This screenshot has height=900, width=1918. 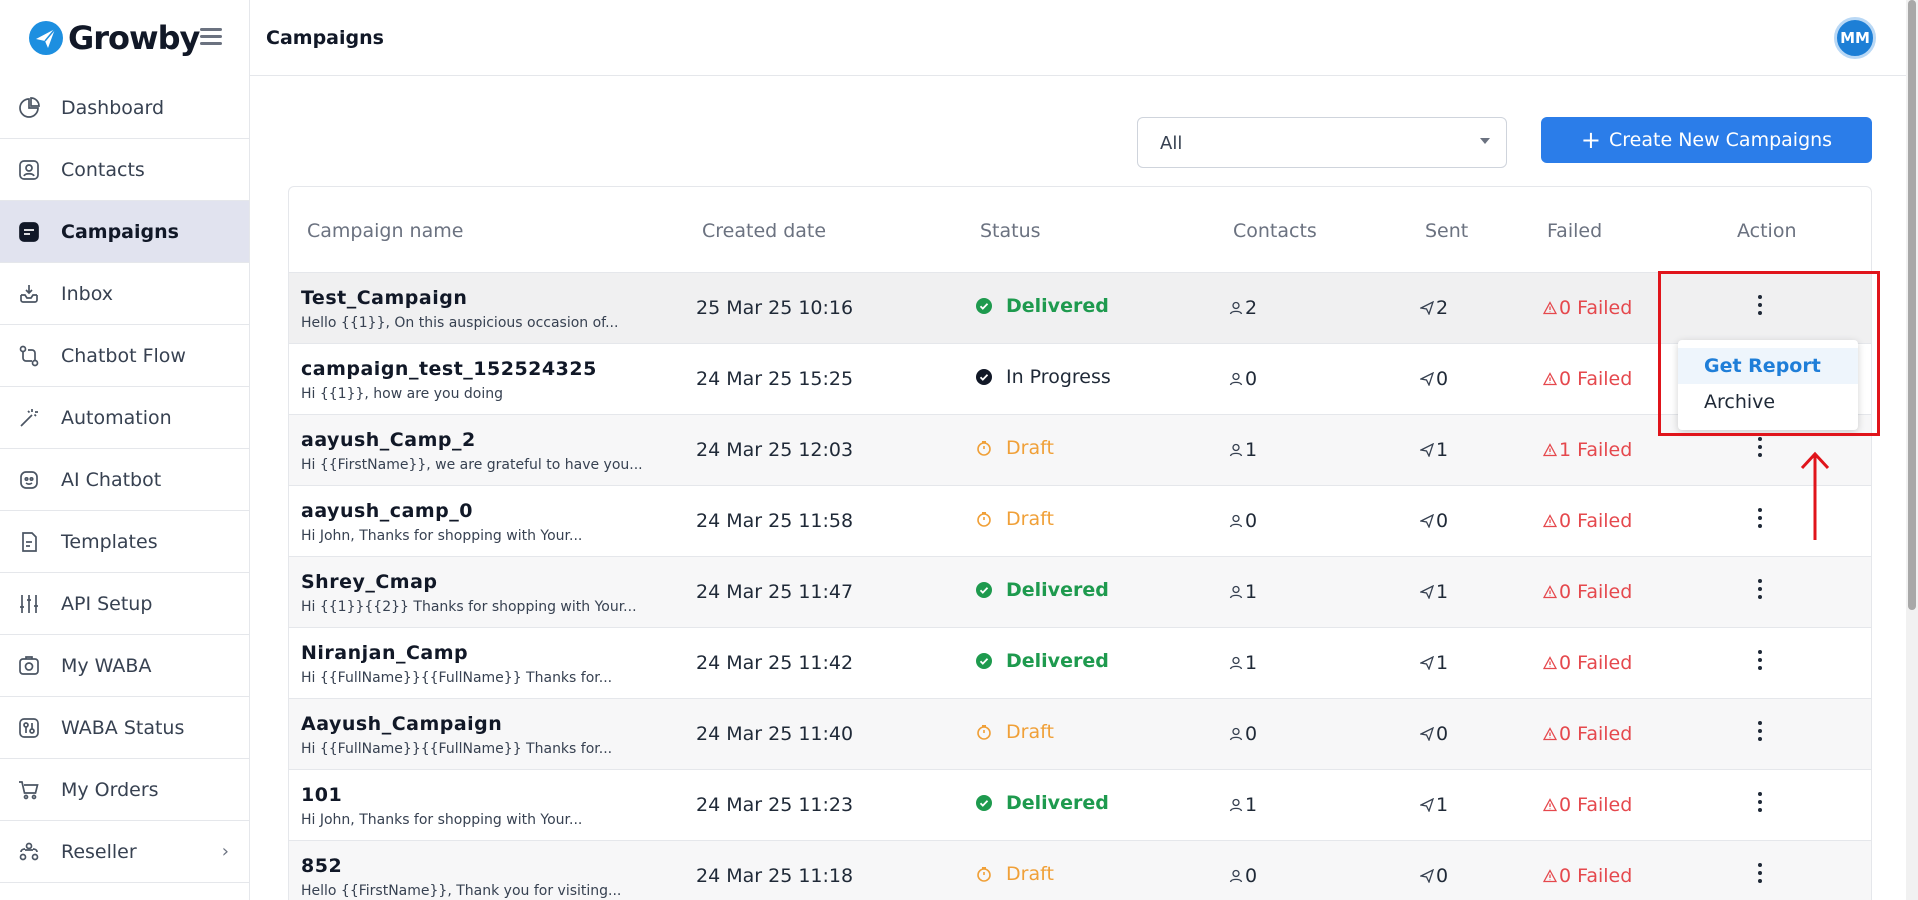 I want to click on col-contacts: Contacts, so click(x=1275, y=231).